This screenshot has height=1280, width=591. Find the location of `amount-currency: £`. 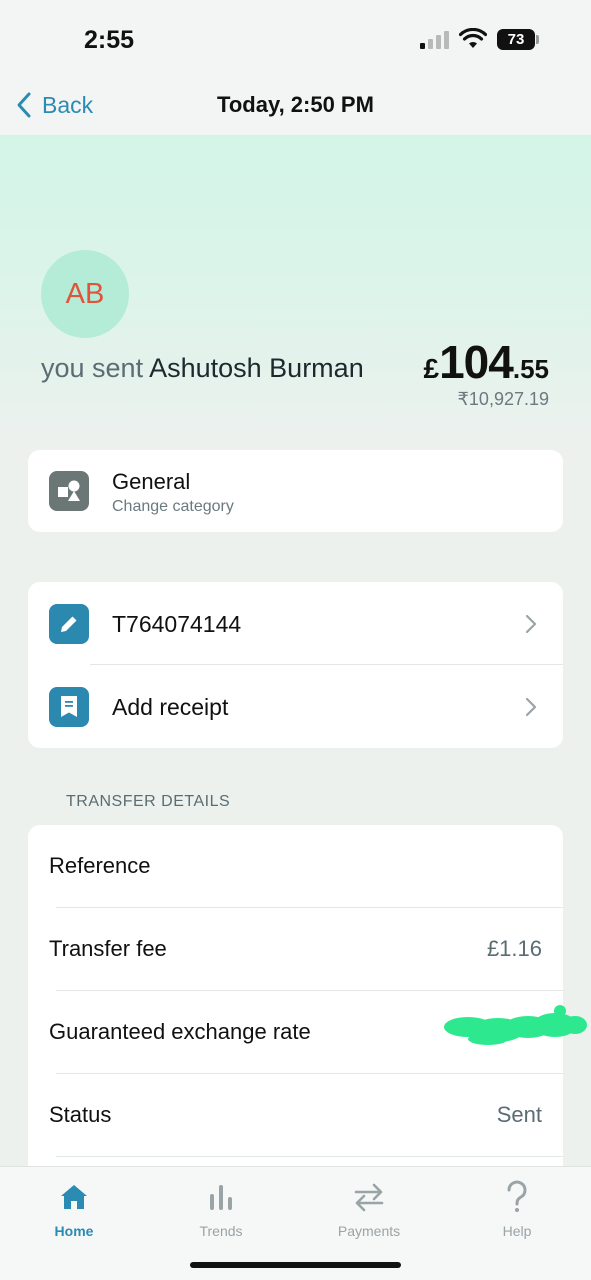

amount-currency: £ is located at coordinates (431, 368).